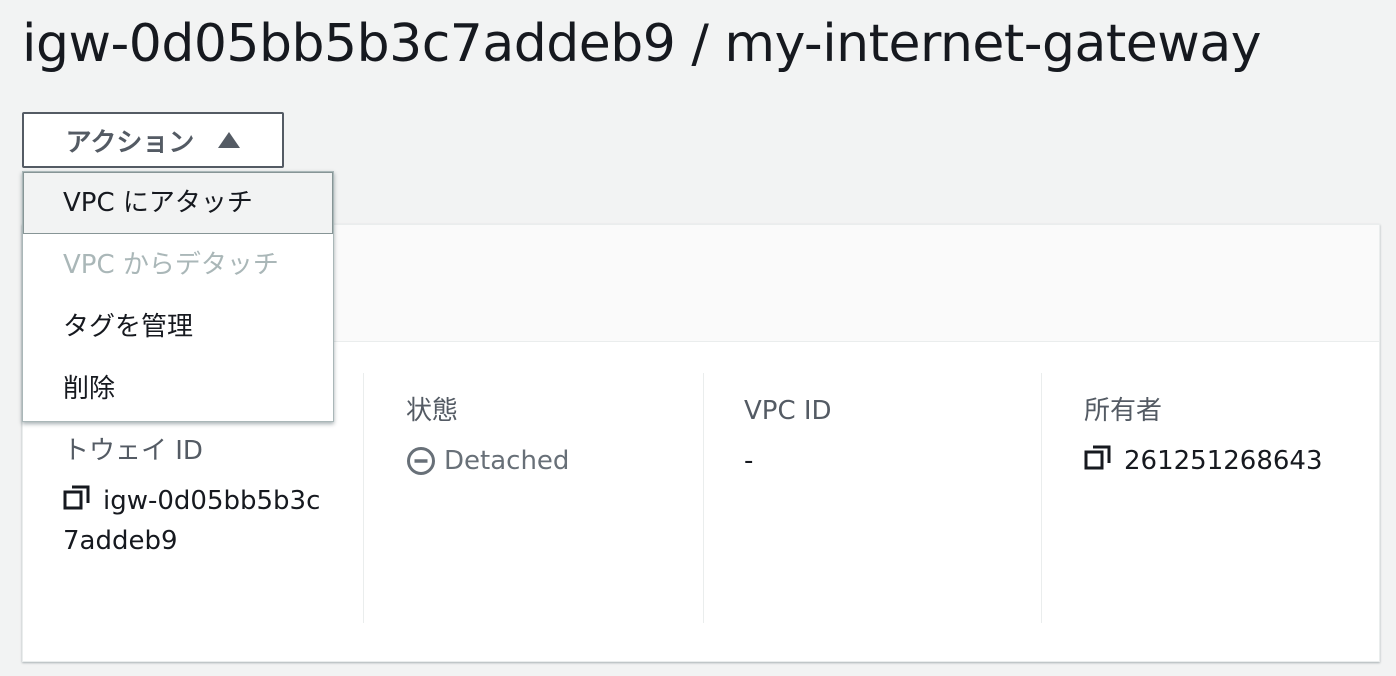 The width and height of the screenshot is (1396, 676). Describe the element at coordinates (178, 389) in the screenshot. I see `menu-item-delete: 削除` at that location.